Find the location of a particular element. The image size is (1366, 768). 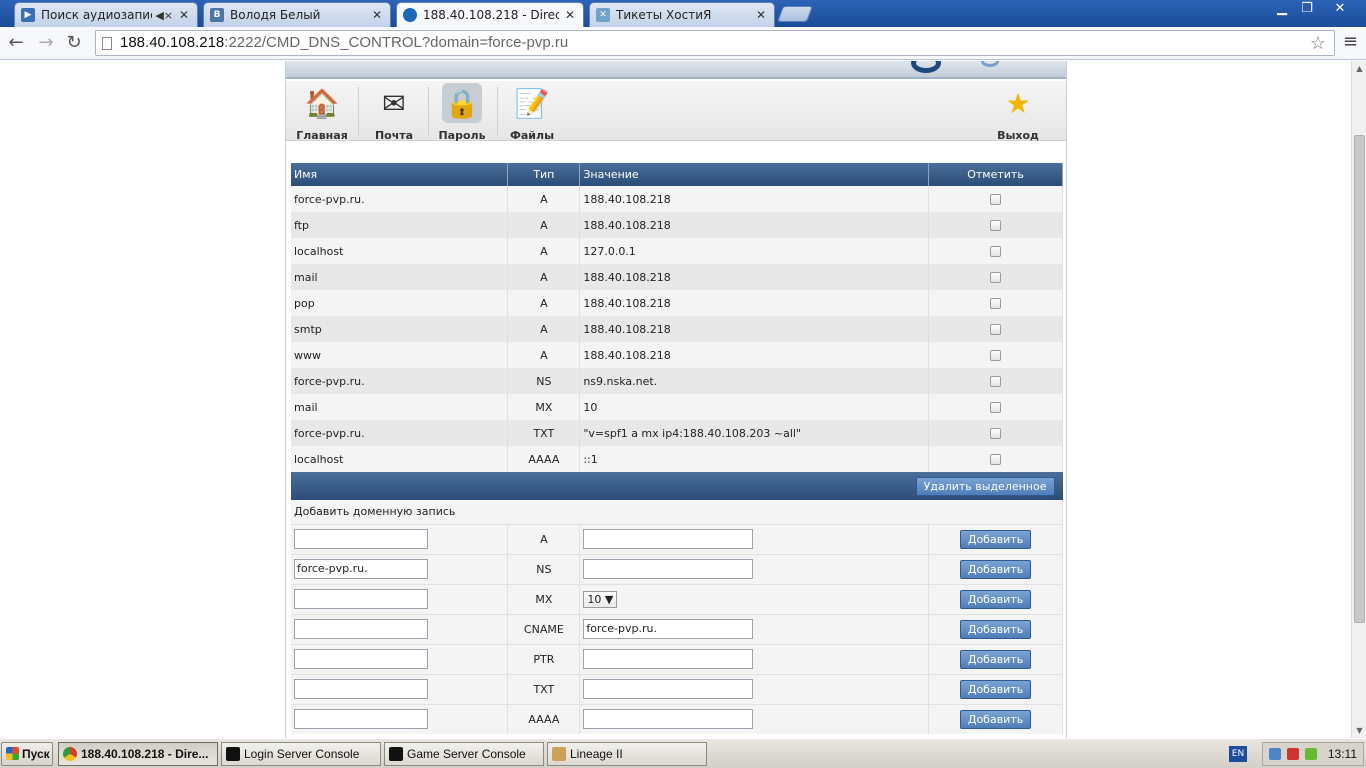

taskbar-task: Lineage II is located at coordinates (627, 754).